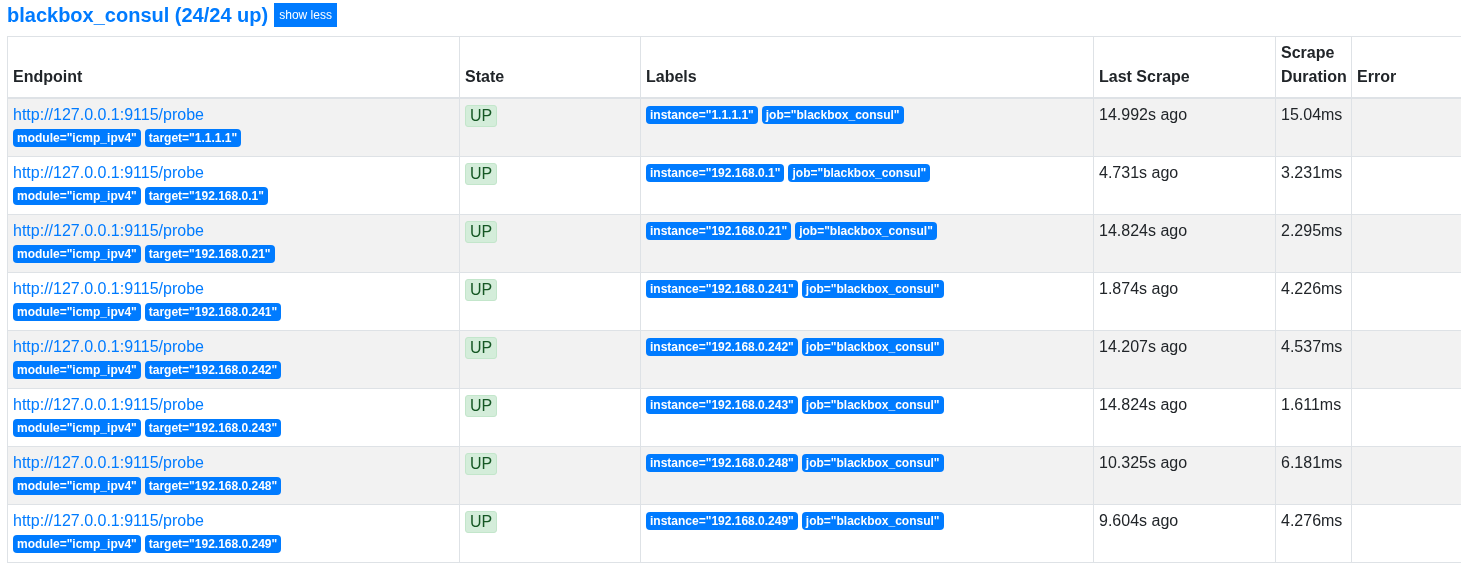 The width and height of the screenshot is (1461, 572). Describe the element at coordinates (213, 369) in the screenshot. I see `param-badge: target="192.168.0.242"` at that location.